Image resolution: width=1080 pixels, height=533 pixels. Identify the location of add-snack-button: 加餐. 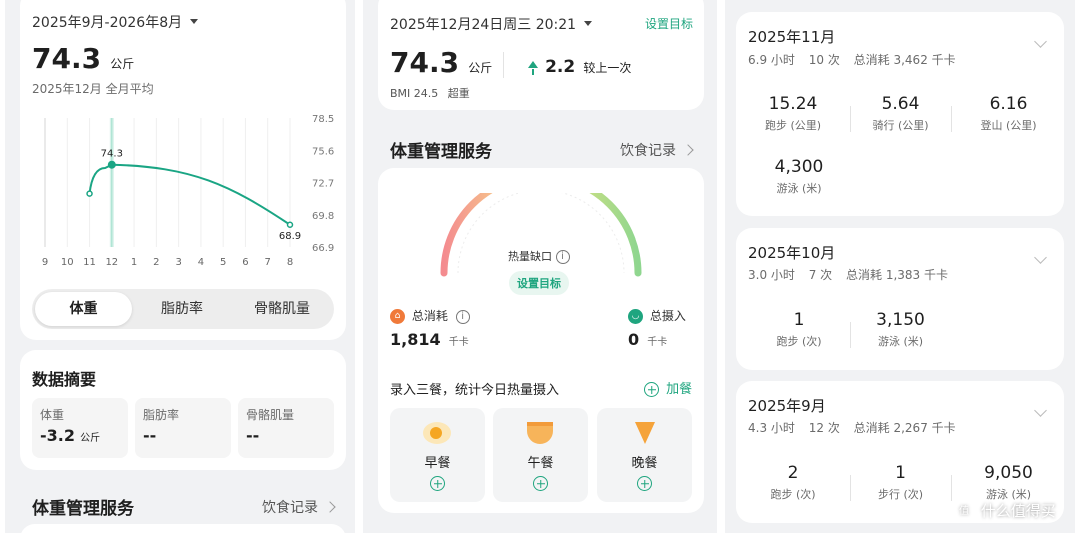
(668, 387).